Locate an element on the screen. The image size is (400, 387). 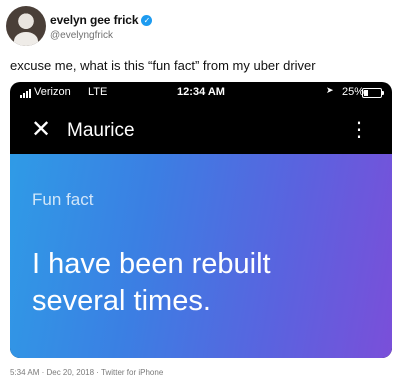
user-handle: @evelyngfrick is located at coordinates (81, 35).